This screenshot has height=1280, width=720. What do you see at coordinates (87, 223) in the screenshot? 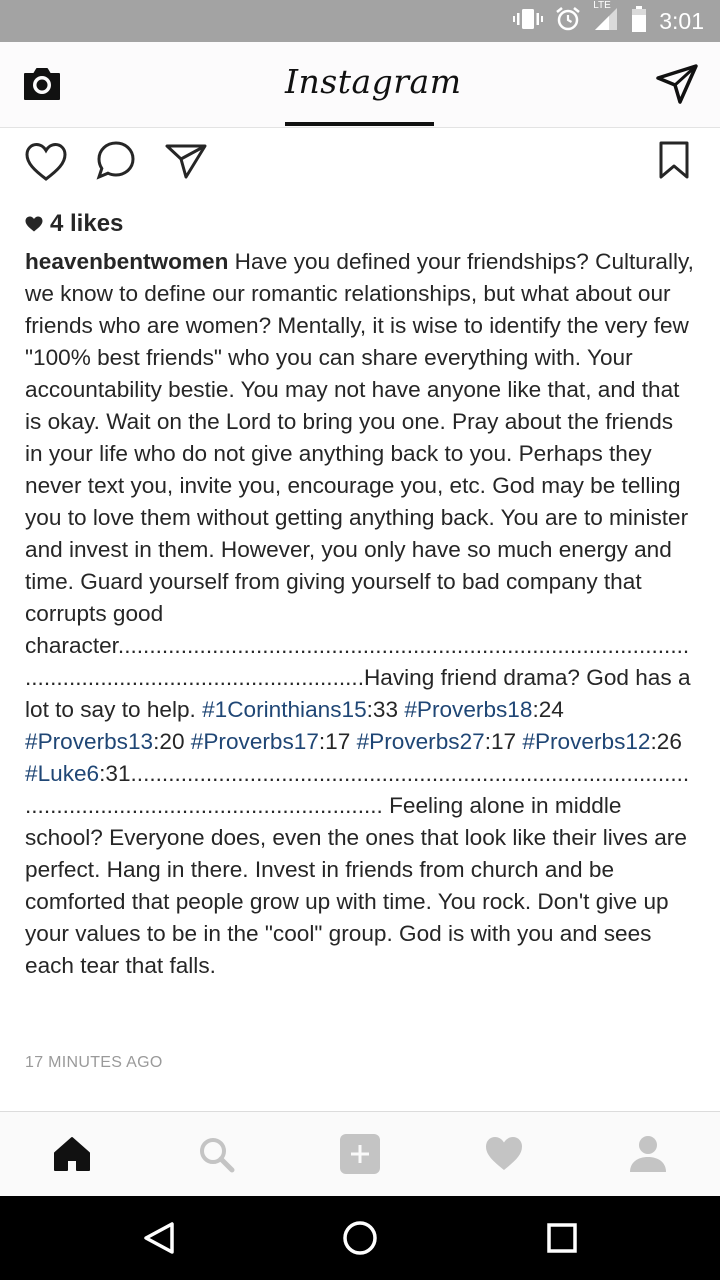
I see `likes-label: 4 likes` at bounding box center [87, 223].